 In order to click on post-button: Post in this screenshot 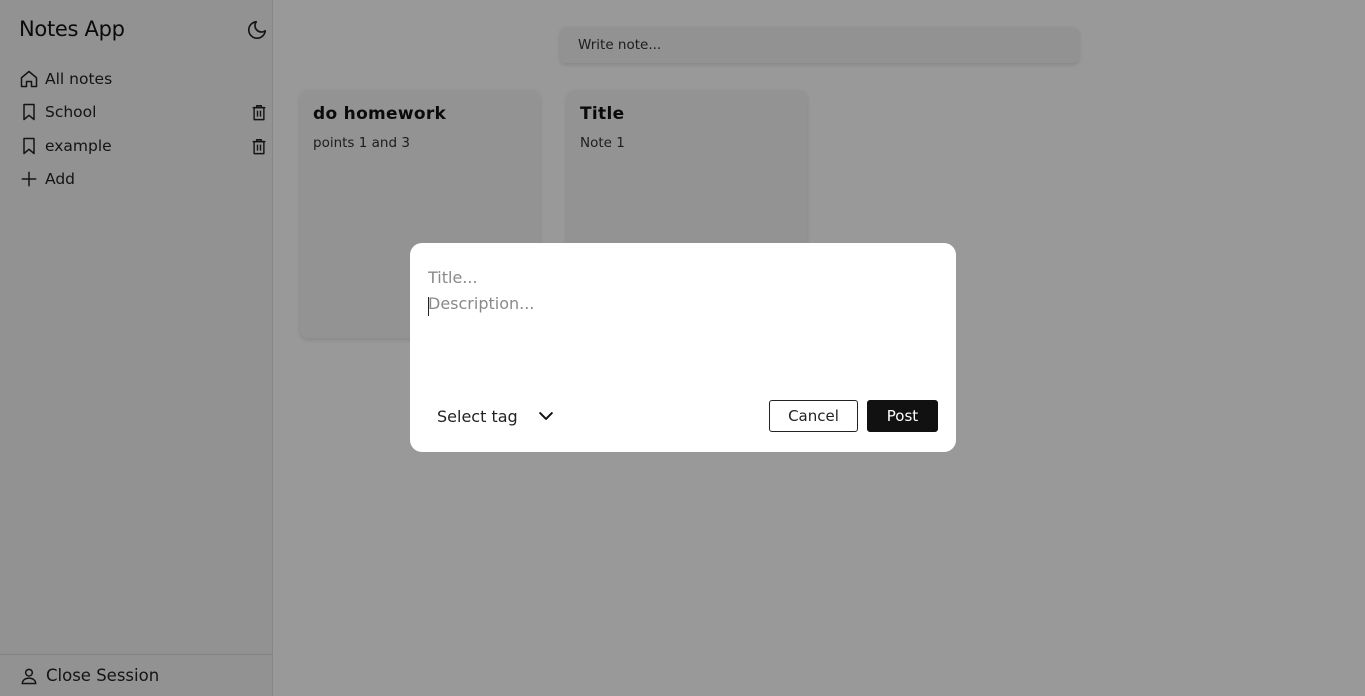, I will do `click(902, 416)`.